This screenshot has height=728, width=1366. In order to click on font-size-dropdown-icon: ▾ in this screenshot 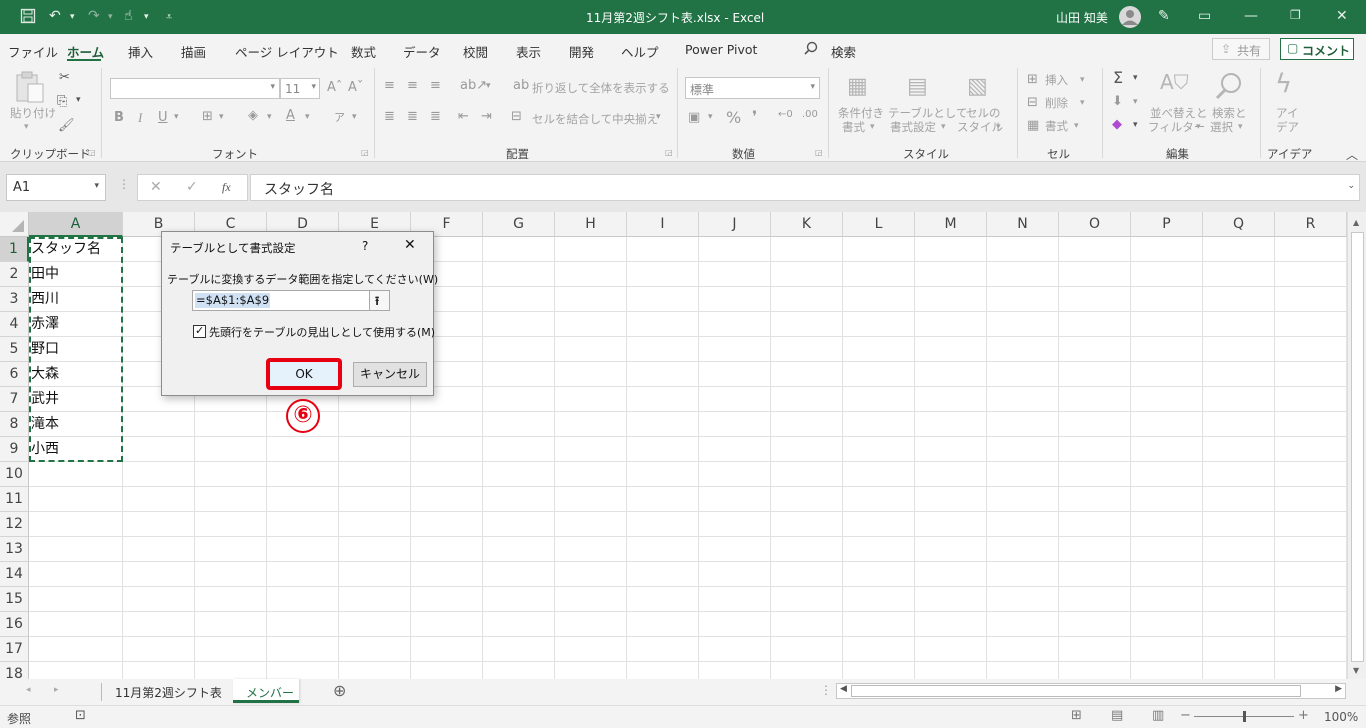, I will do `click(313, 87)`.